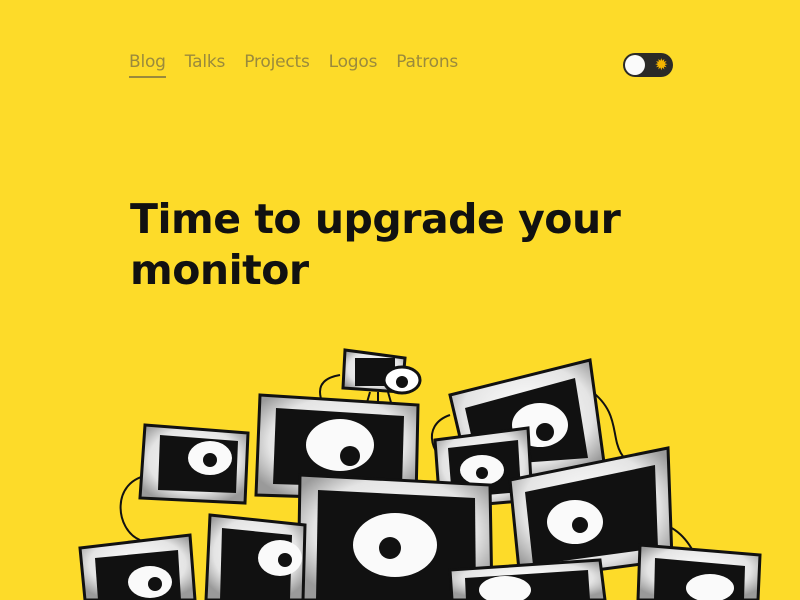 This screenshot has width=800, height=600. I want to click on article-title: Time to upgrade your monitor, so click(375, 244).